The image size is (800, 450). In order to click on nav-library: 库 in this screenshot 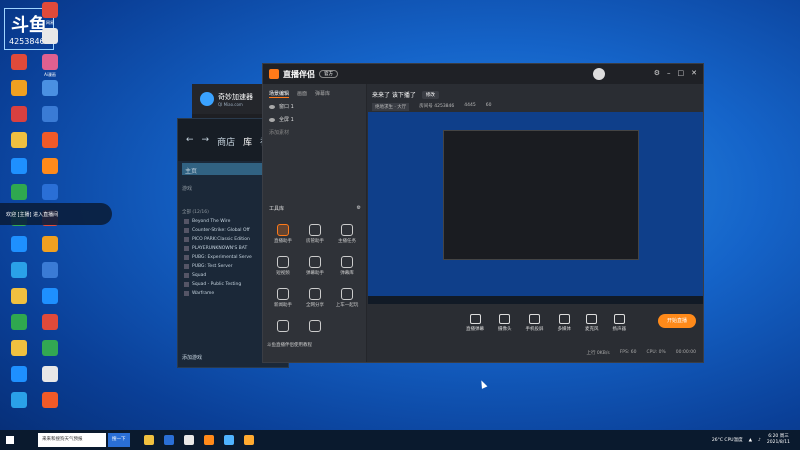, I will do `click(247, 148)`.